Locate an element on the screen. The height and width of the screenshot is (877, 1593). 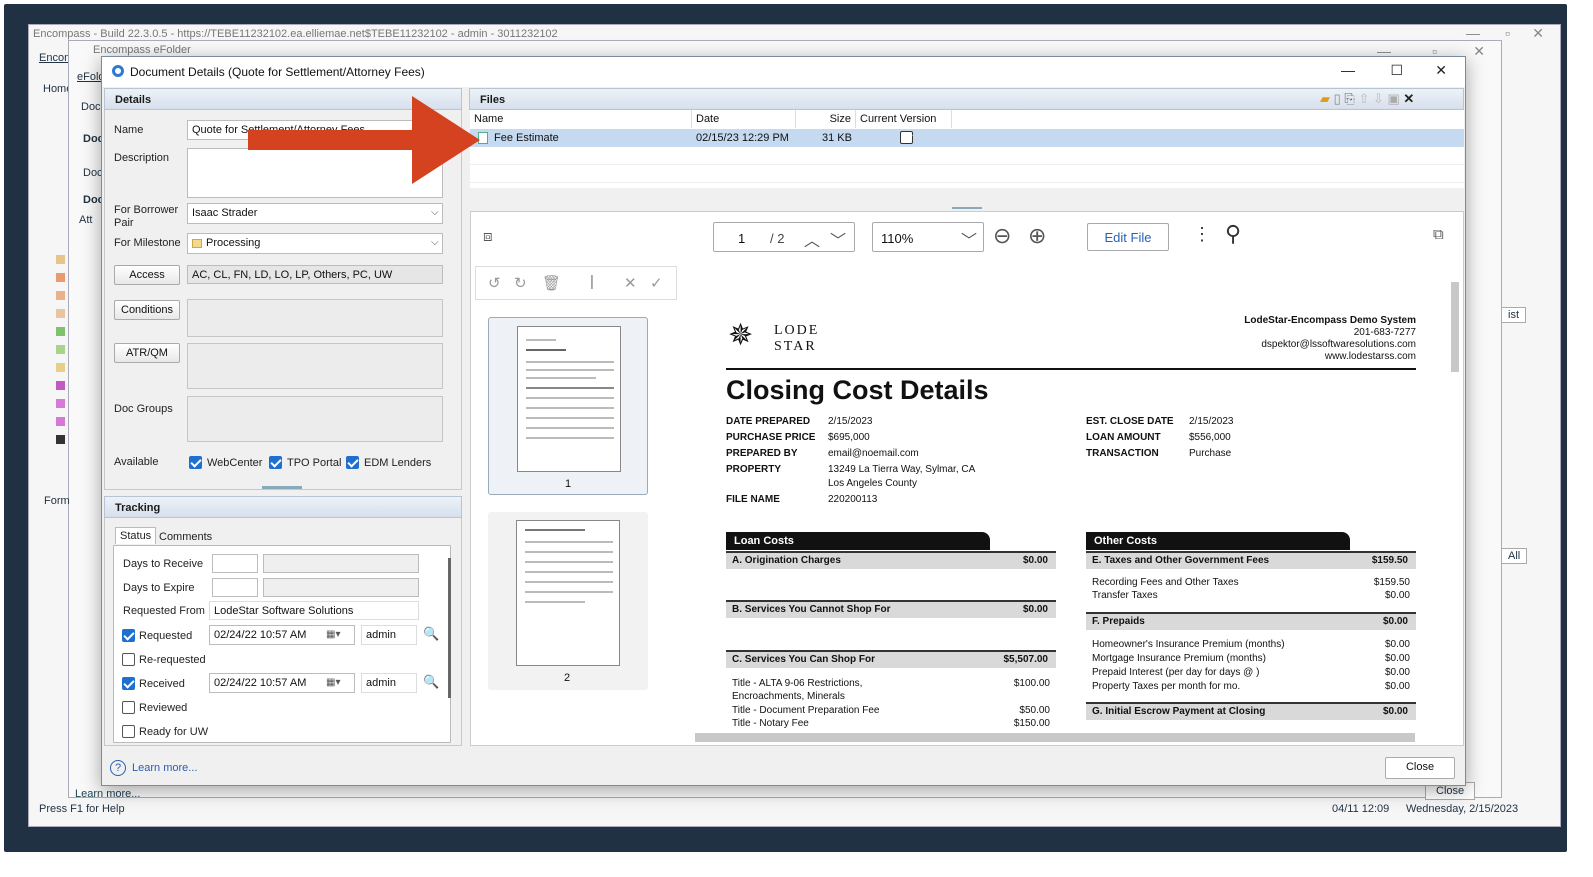
efolder-window-title: Encompass eFolder is located at coordinates (142, 50).